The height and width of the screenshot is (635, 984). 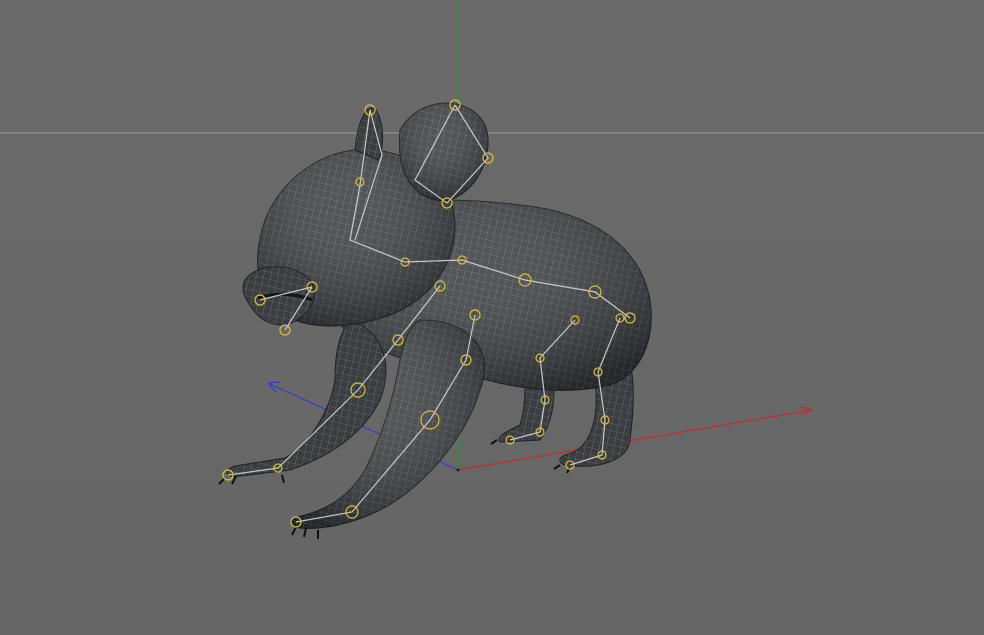 I want to click on world-origin, so click(x=458, y=470).